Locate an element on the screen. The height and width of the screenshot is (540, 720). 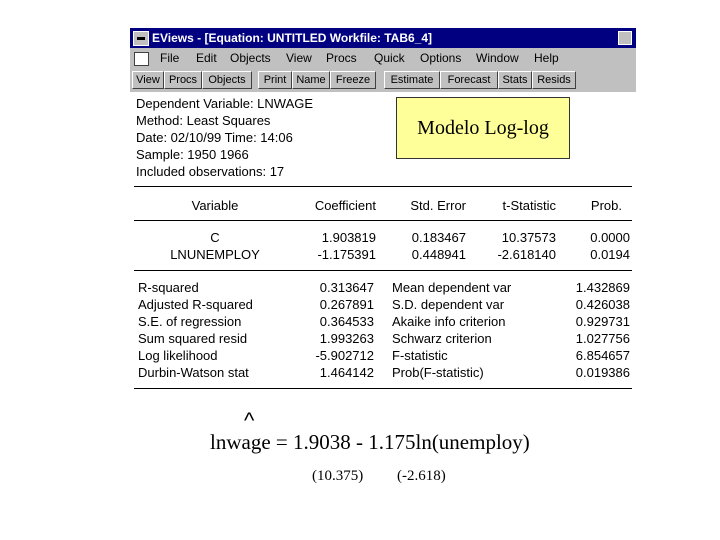
name-button: Name is located at coordinates (311, 80).